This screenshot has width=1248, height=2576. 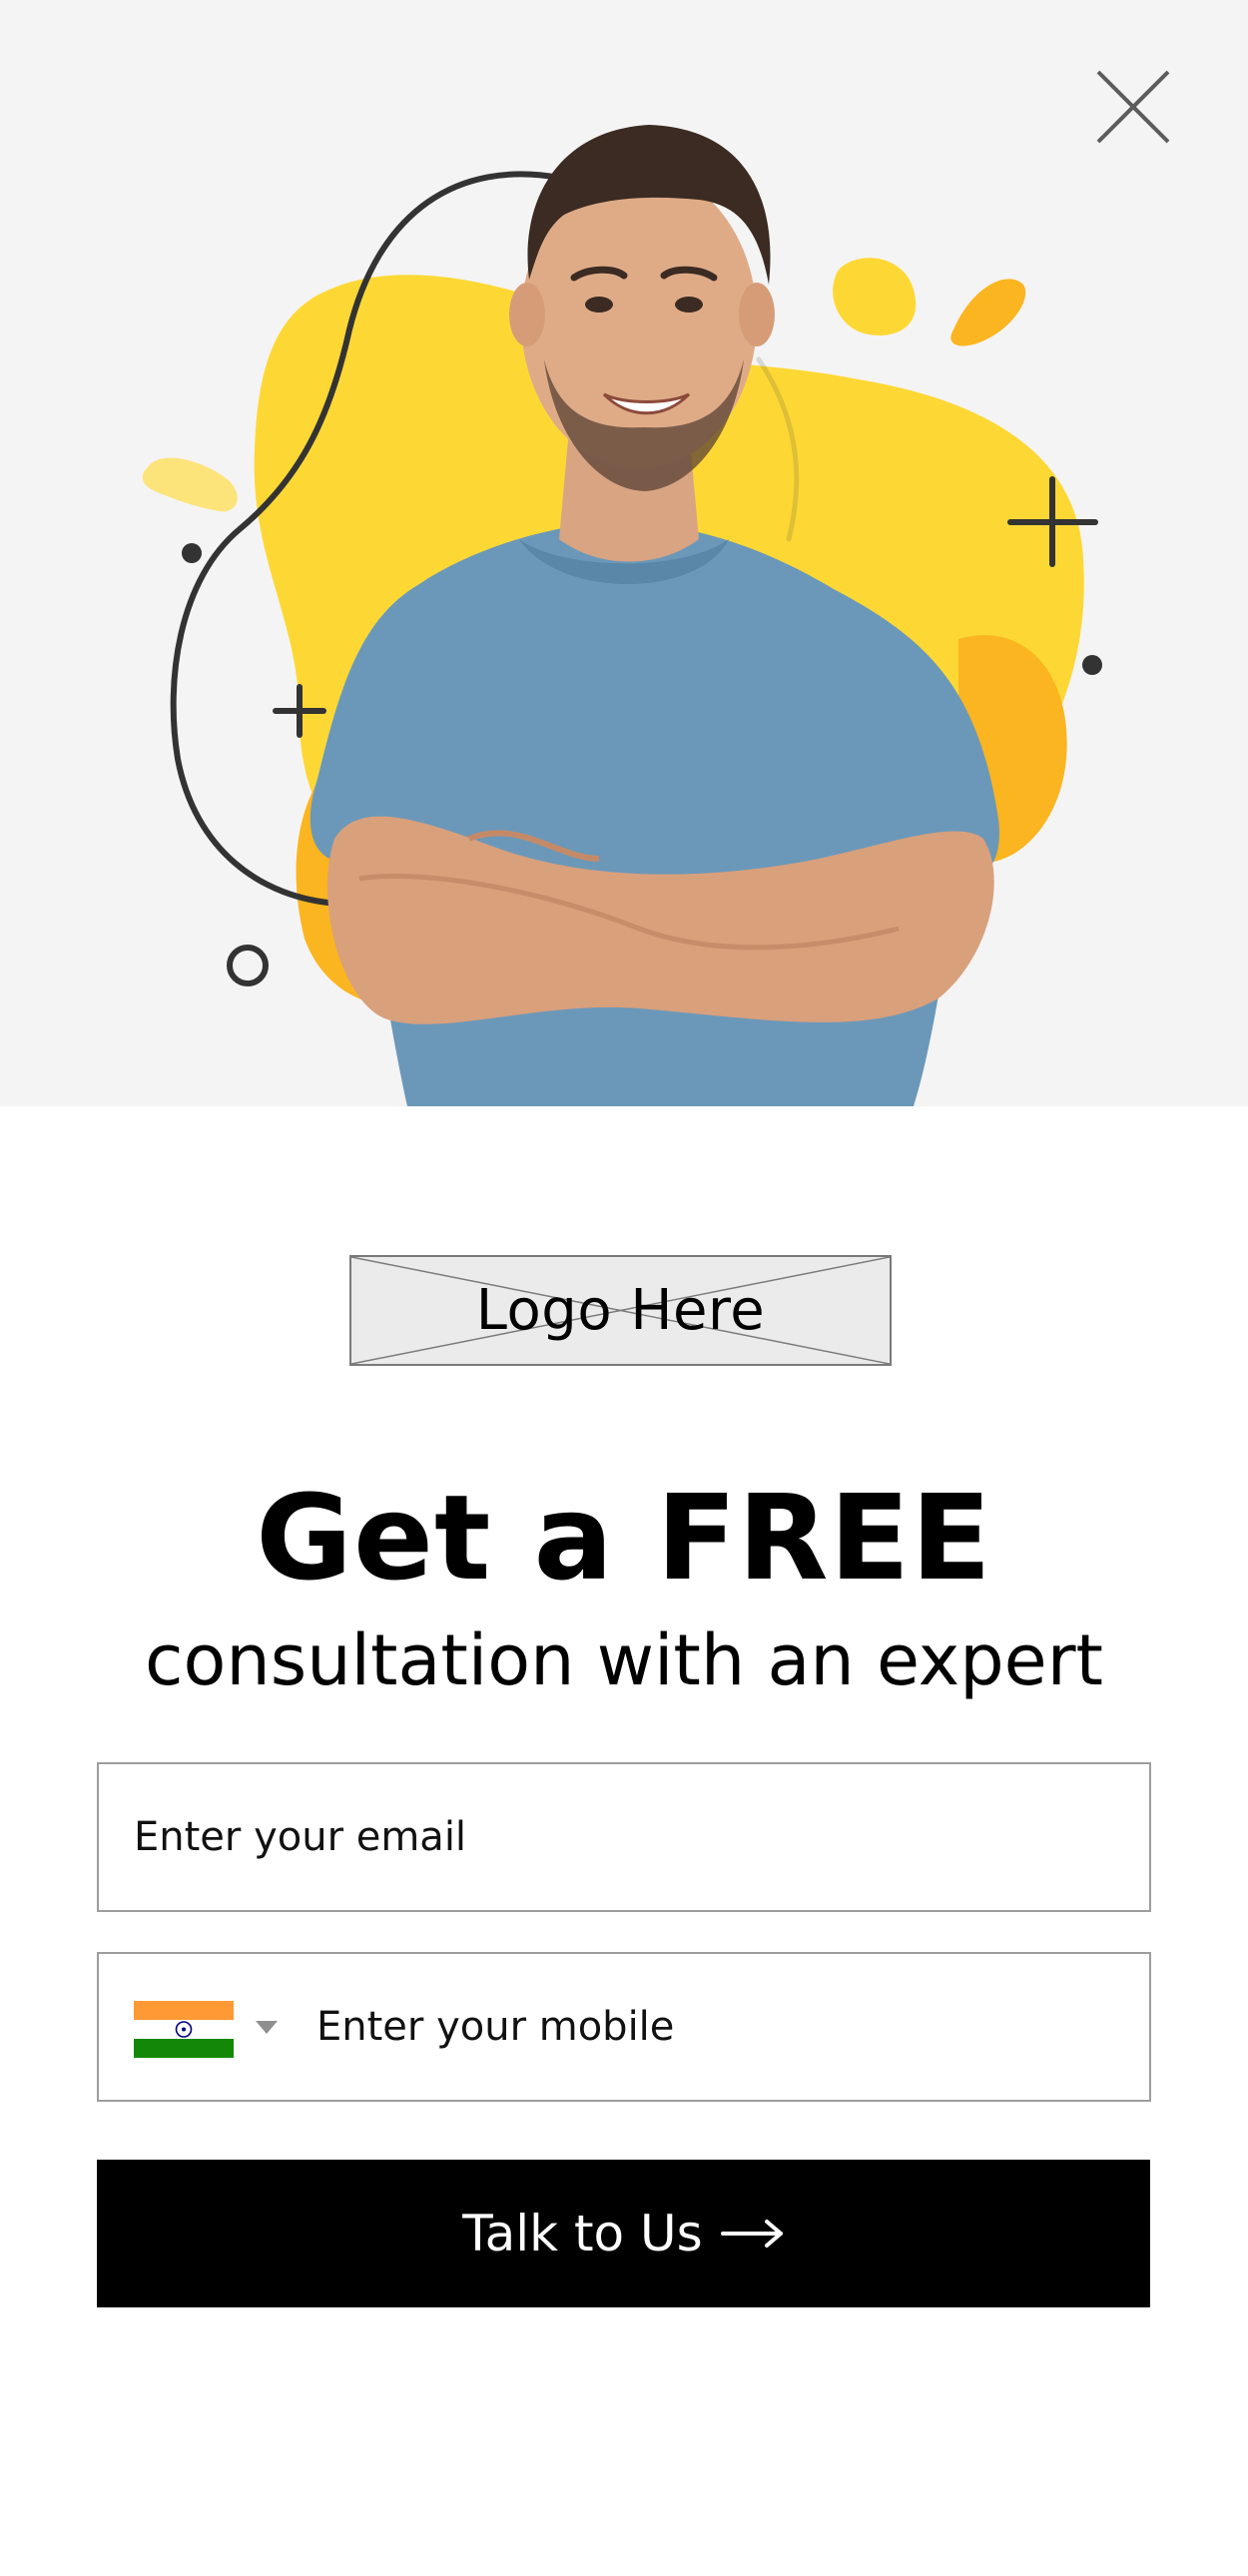 I want to click on caret-down-icon, so click(x=267, y=2027).